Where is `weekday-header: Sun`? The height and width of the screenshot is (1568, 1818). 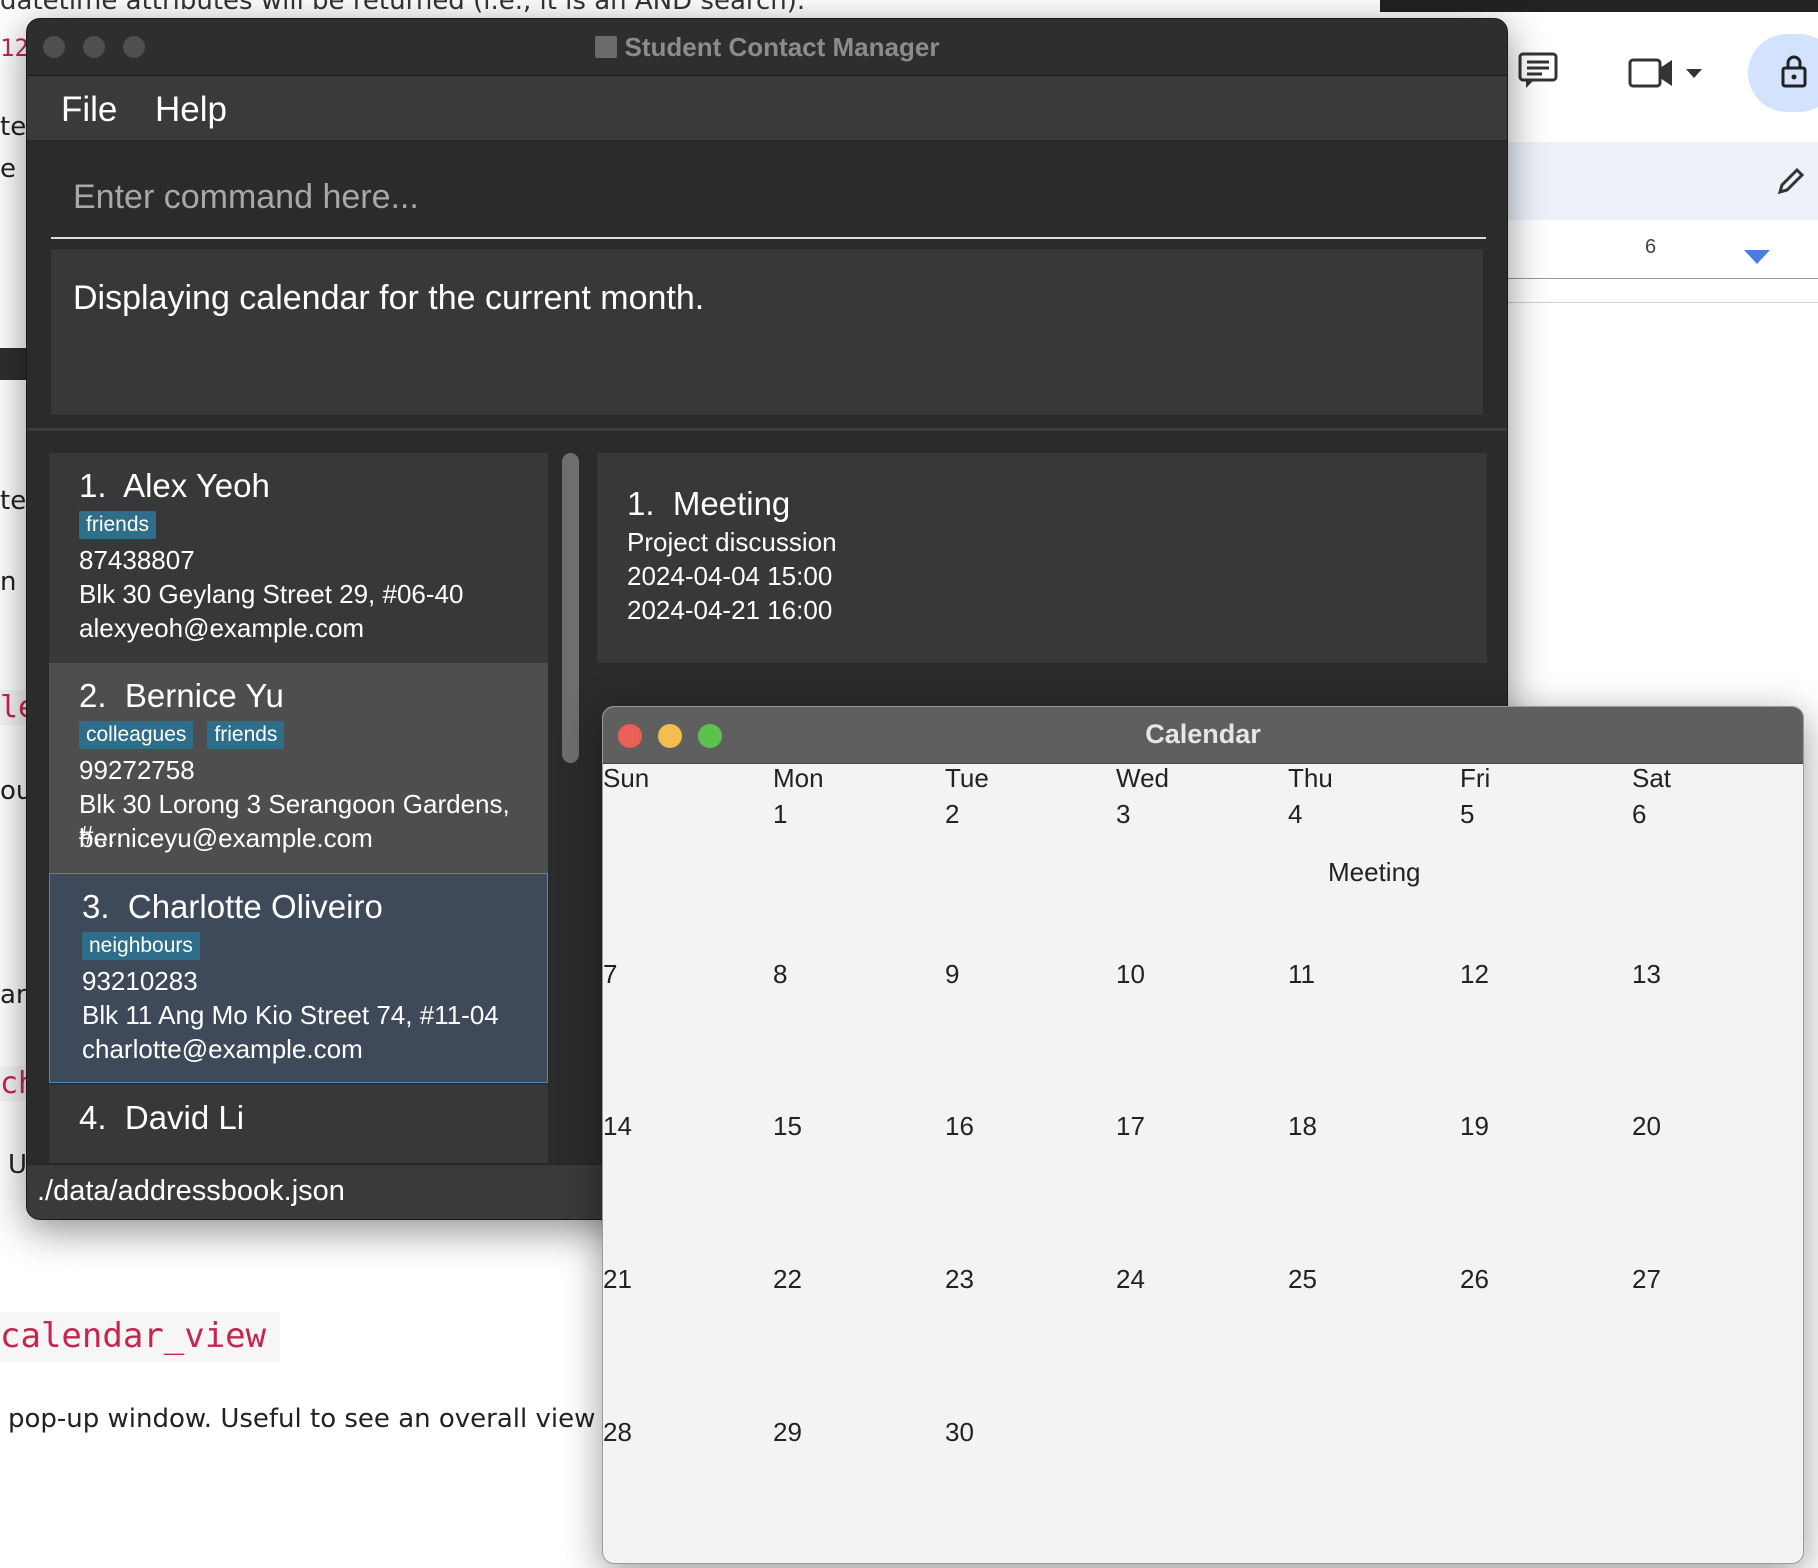
weekday-header: Sun is located at coordinates (626, 778).